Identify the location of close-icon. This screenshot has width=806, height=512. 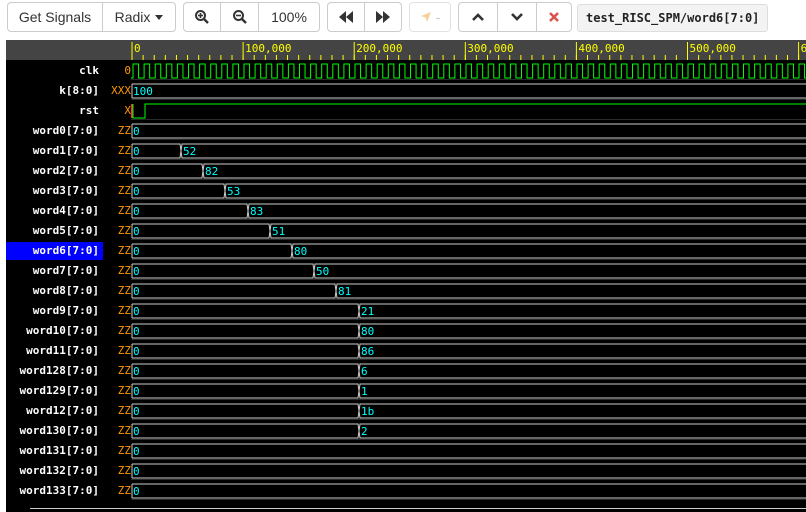
(554, 17).